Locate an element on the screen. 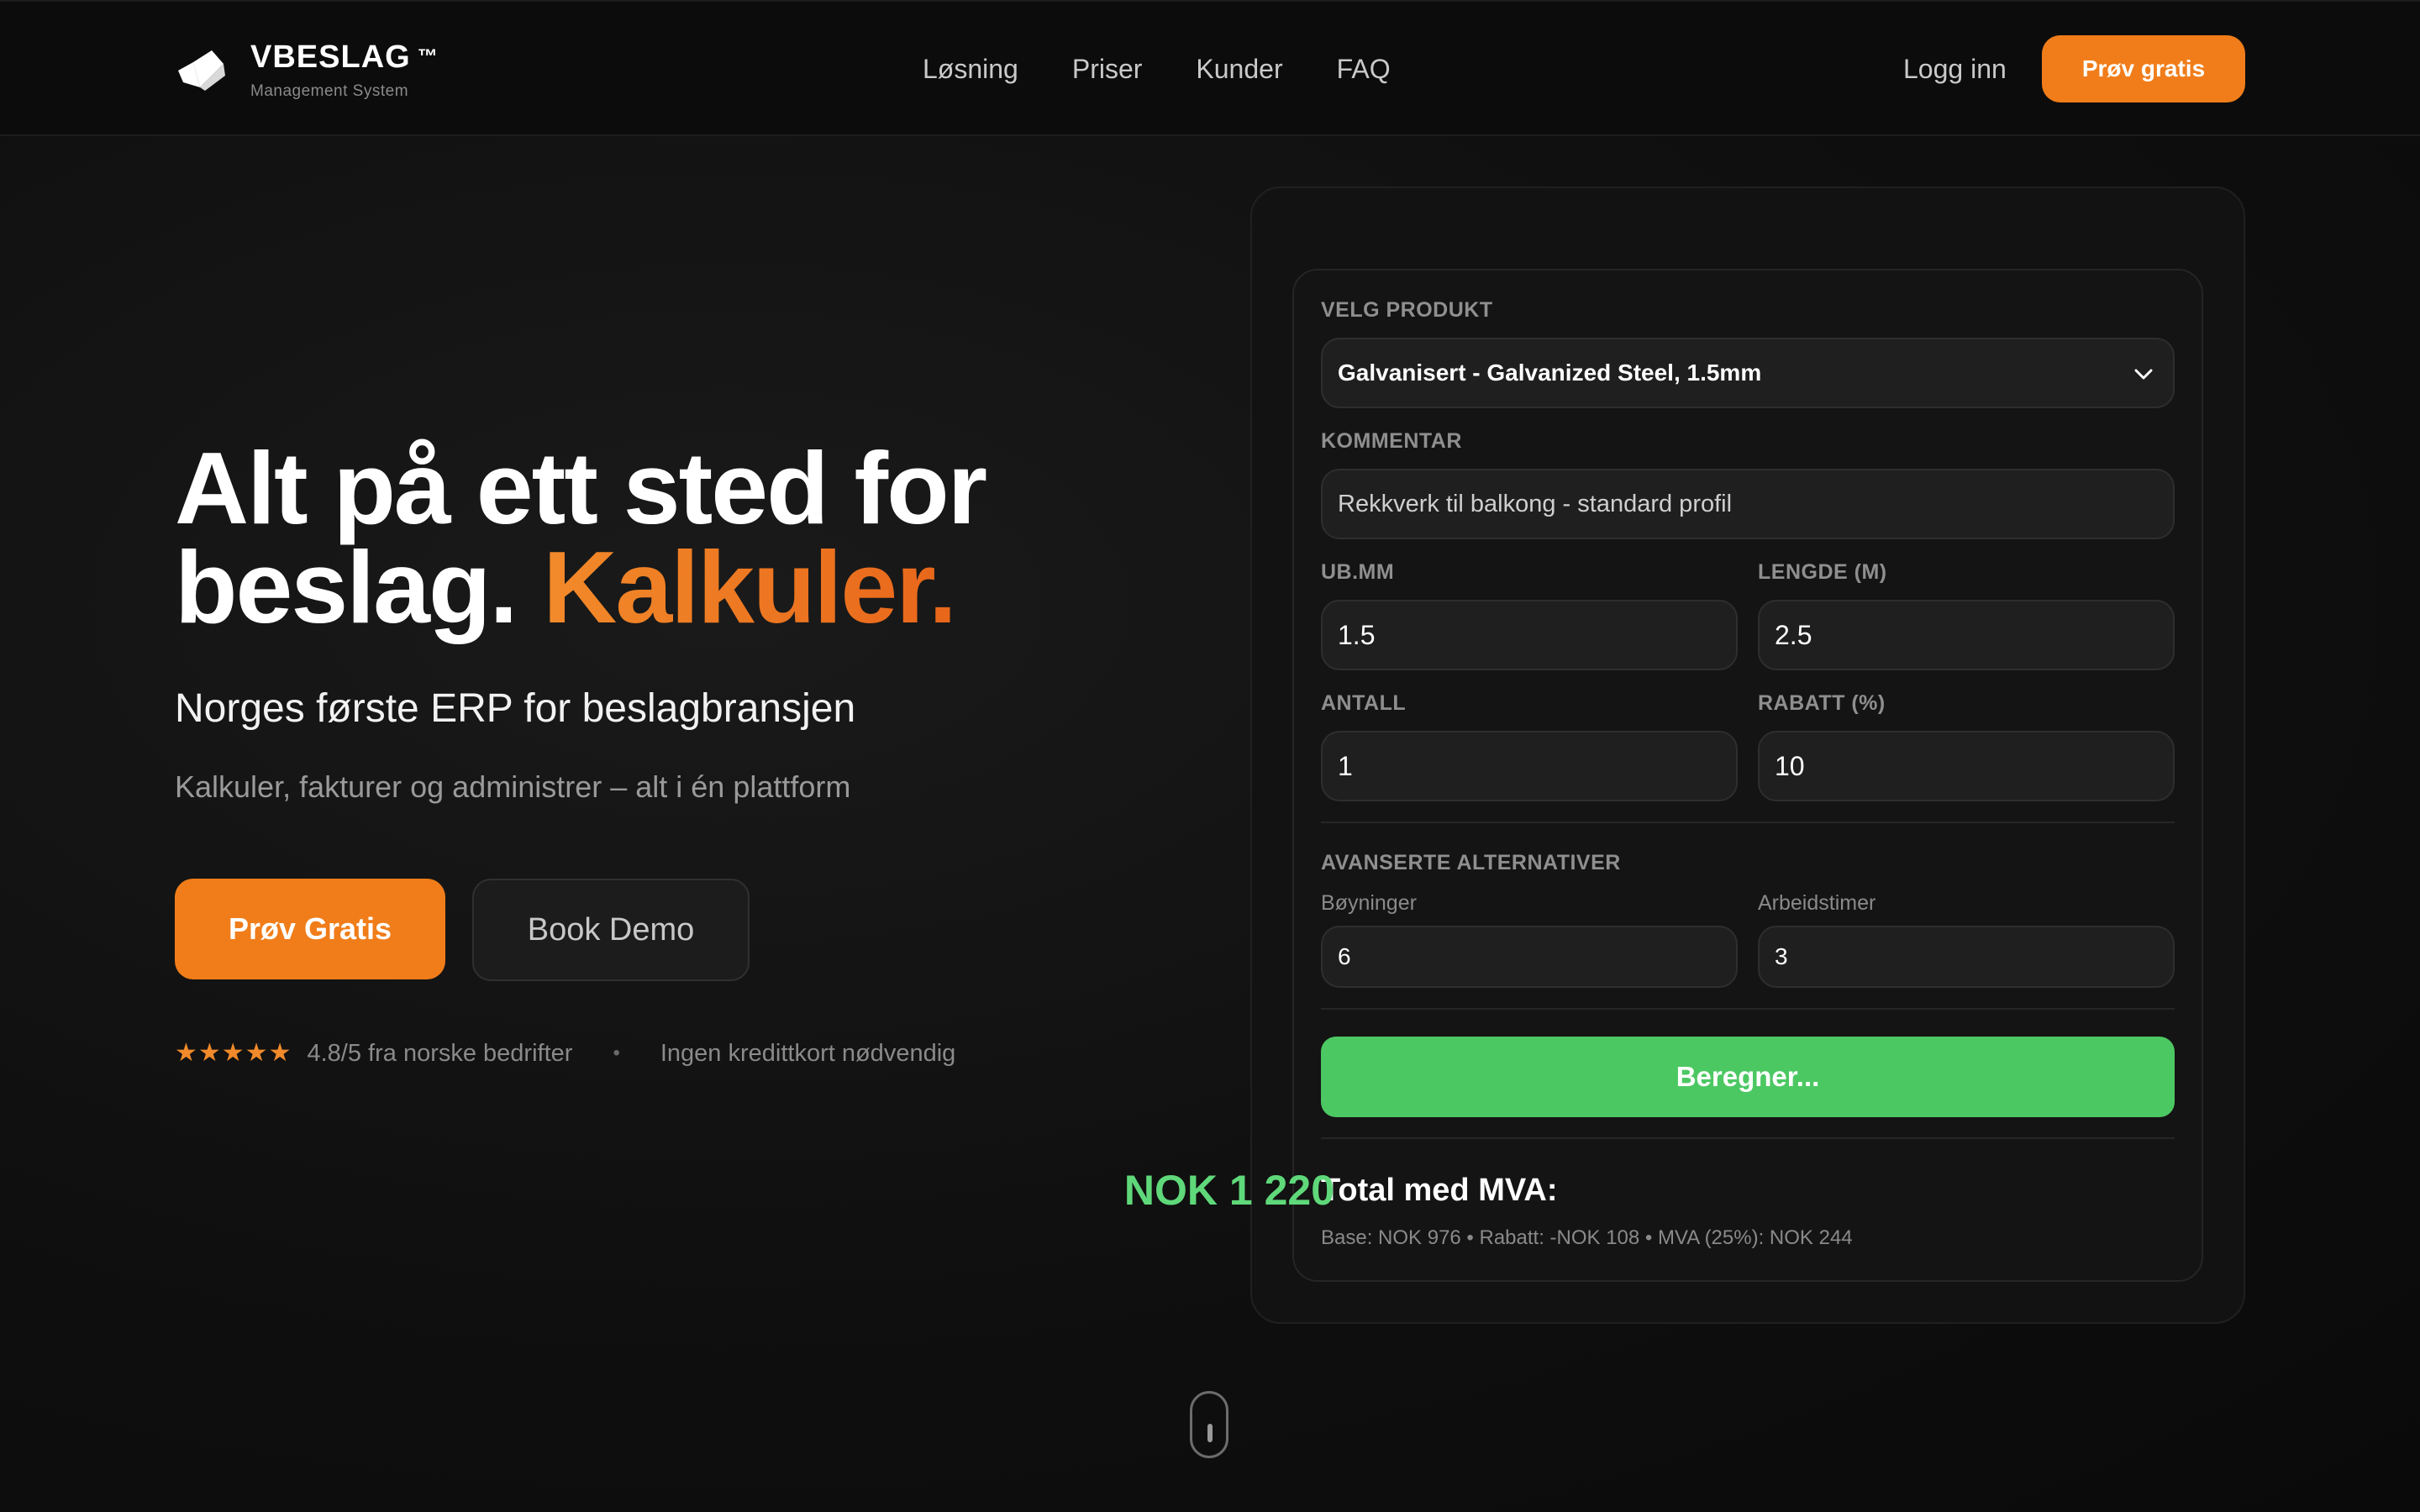 This screenshot has width=2420, height=1512. scroll-wheel is located at coordinates (1210, 1433).